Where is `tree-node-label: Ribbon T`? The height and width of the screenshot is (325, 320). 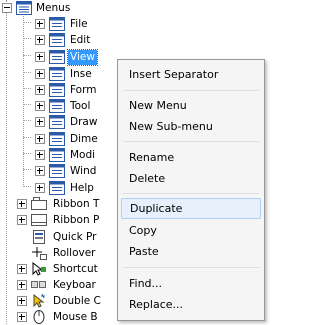
tree-node-label: Ribbon T is located at coordinates (76, 204).